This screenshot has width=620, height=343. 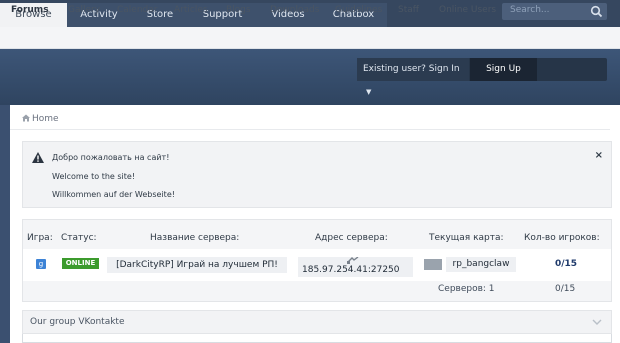 What do you see at coordinates (317, 322) in the screenshot?
I see `vk-group-header: Our group VKontakte` at bounding box center [317, 322].